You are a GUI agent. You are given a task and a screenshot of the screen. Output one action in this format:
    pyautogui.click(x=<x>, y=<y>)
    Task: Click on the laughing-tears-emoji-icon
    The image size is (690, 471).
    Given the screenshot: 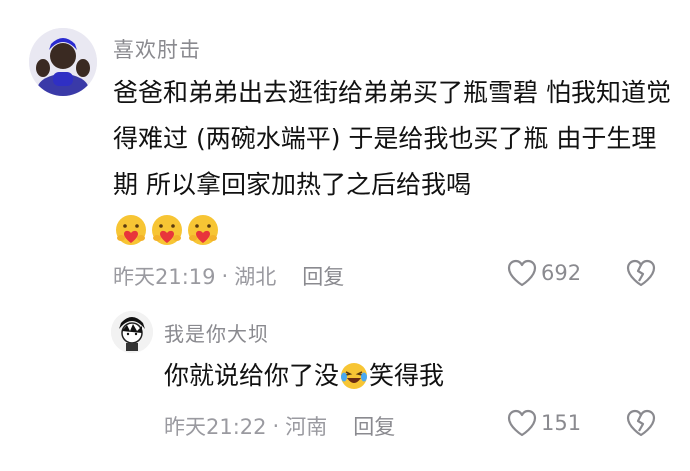 What is the action you would take?
    pyautogui.click(x=354, y=376)
    